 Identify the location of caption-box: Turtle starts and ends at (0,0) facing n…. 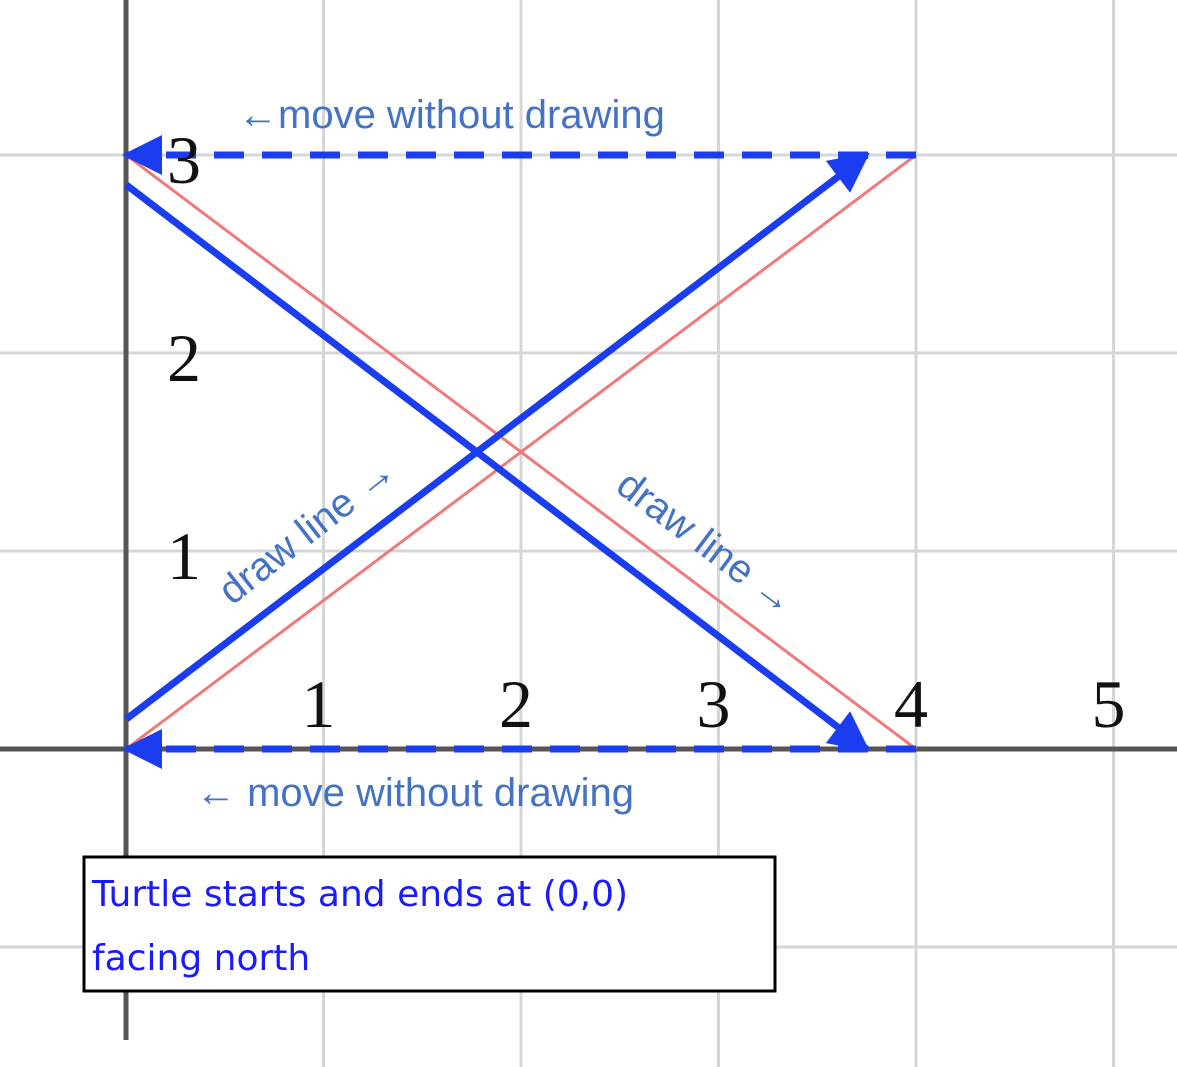
(429, 924).